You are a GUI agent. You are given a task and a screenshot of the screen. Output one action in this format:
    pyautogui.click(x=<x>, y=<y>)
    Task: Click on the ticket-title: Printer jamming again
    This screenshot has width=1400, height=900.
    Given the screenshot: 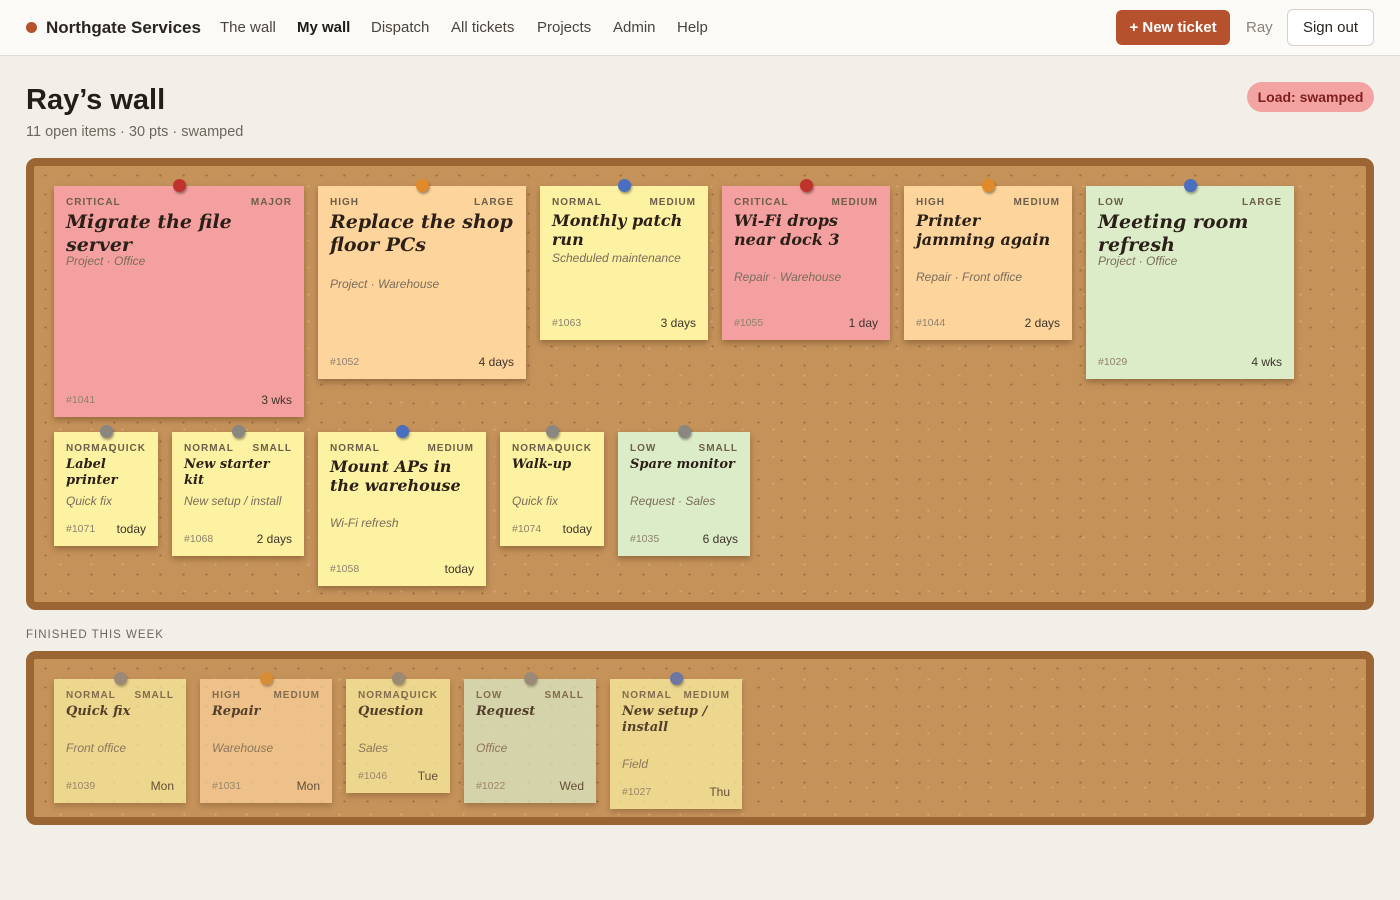 What is the action you would take?
    pyautogui.click(x=983, y=230)
    